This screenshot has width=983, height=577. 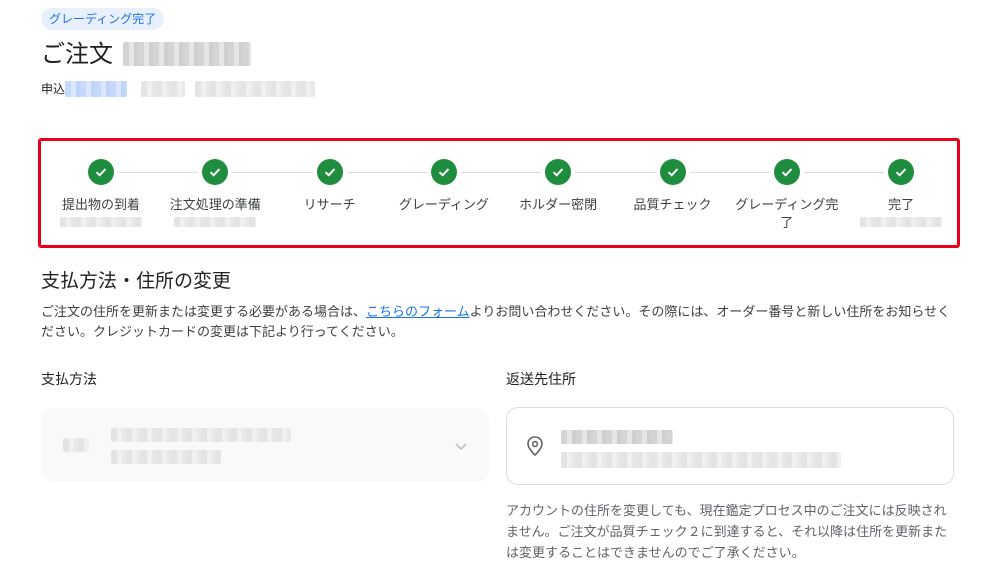 I want to click on applied-link-redacted, so click(x=96, y=88).